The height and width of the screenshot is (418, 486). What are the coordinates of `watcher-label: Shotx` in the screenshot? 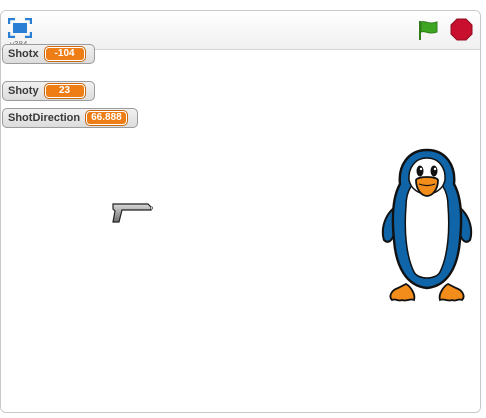 It's located at (23, 54).